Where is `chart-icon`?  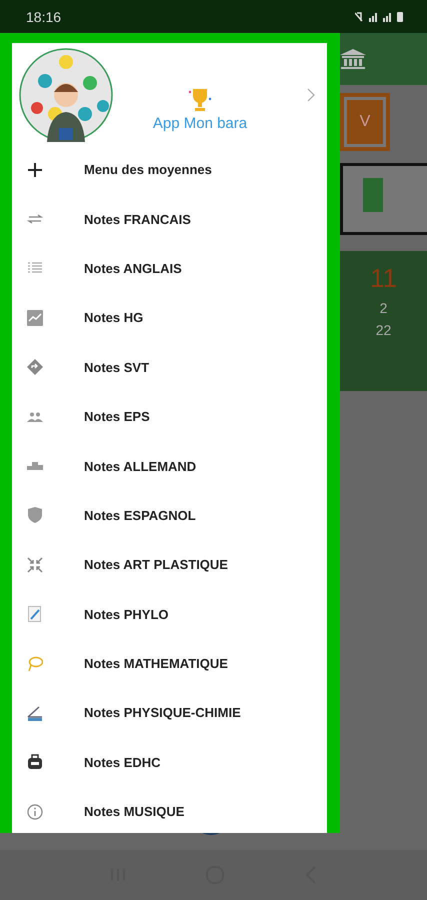
chart-icon is located at coordinates (35, 318).